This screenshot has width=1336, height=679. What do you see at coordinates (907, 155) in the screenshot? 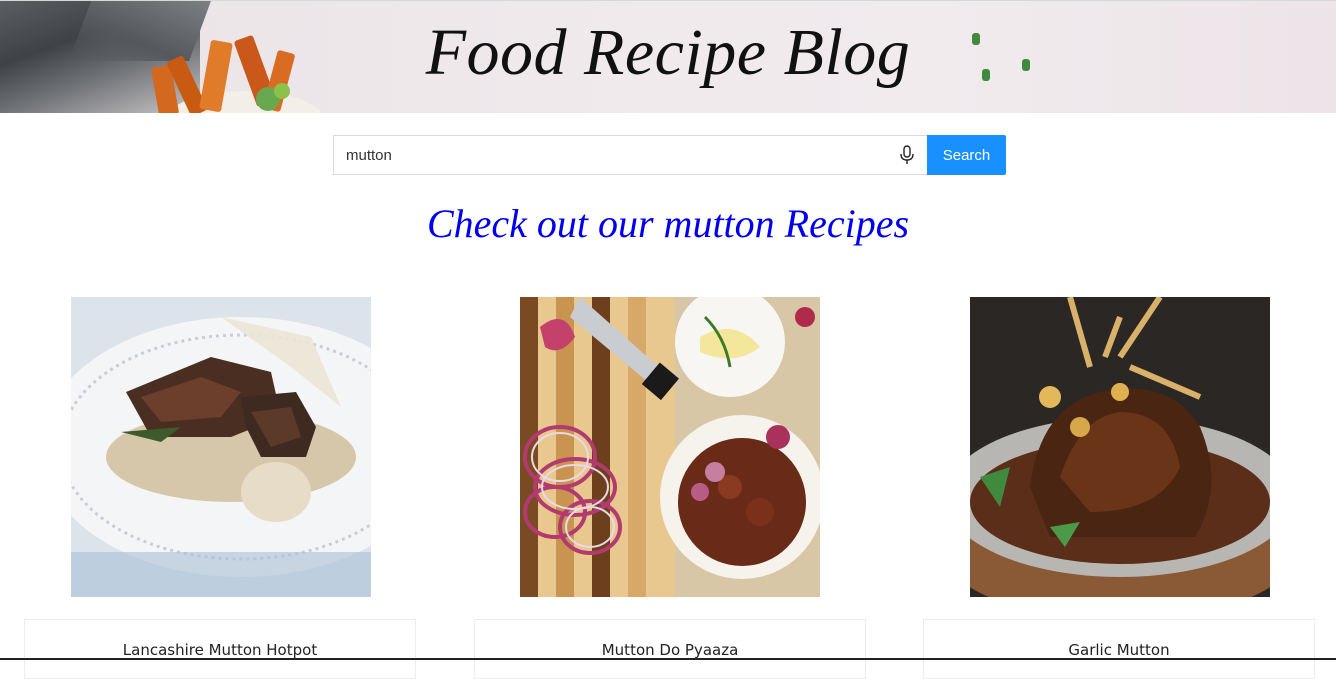
I see `microphone-icon` at bounding box center [907, 155].